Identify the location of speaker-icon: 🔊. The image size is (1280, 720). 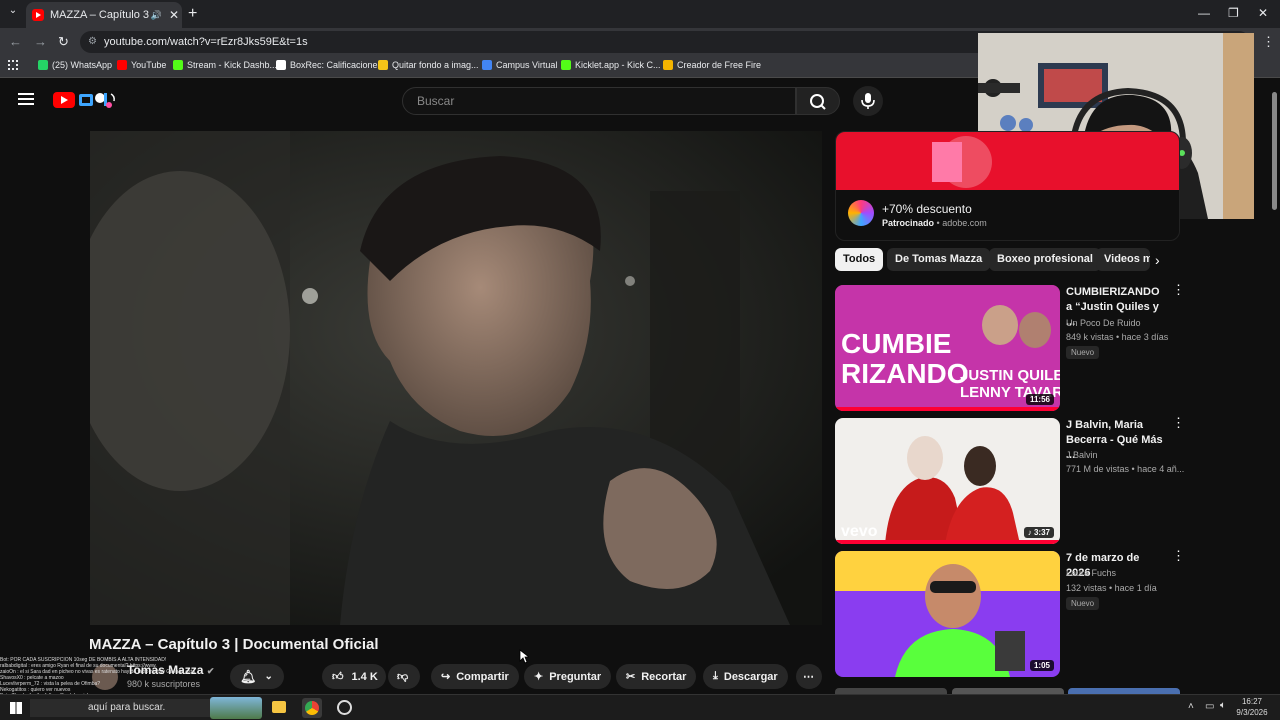
(156, 15).